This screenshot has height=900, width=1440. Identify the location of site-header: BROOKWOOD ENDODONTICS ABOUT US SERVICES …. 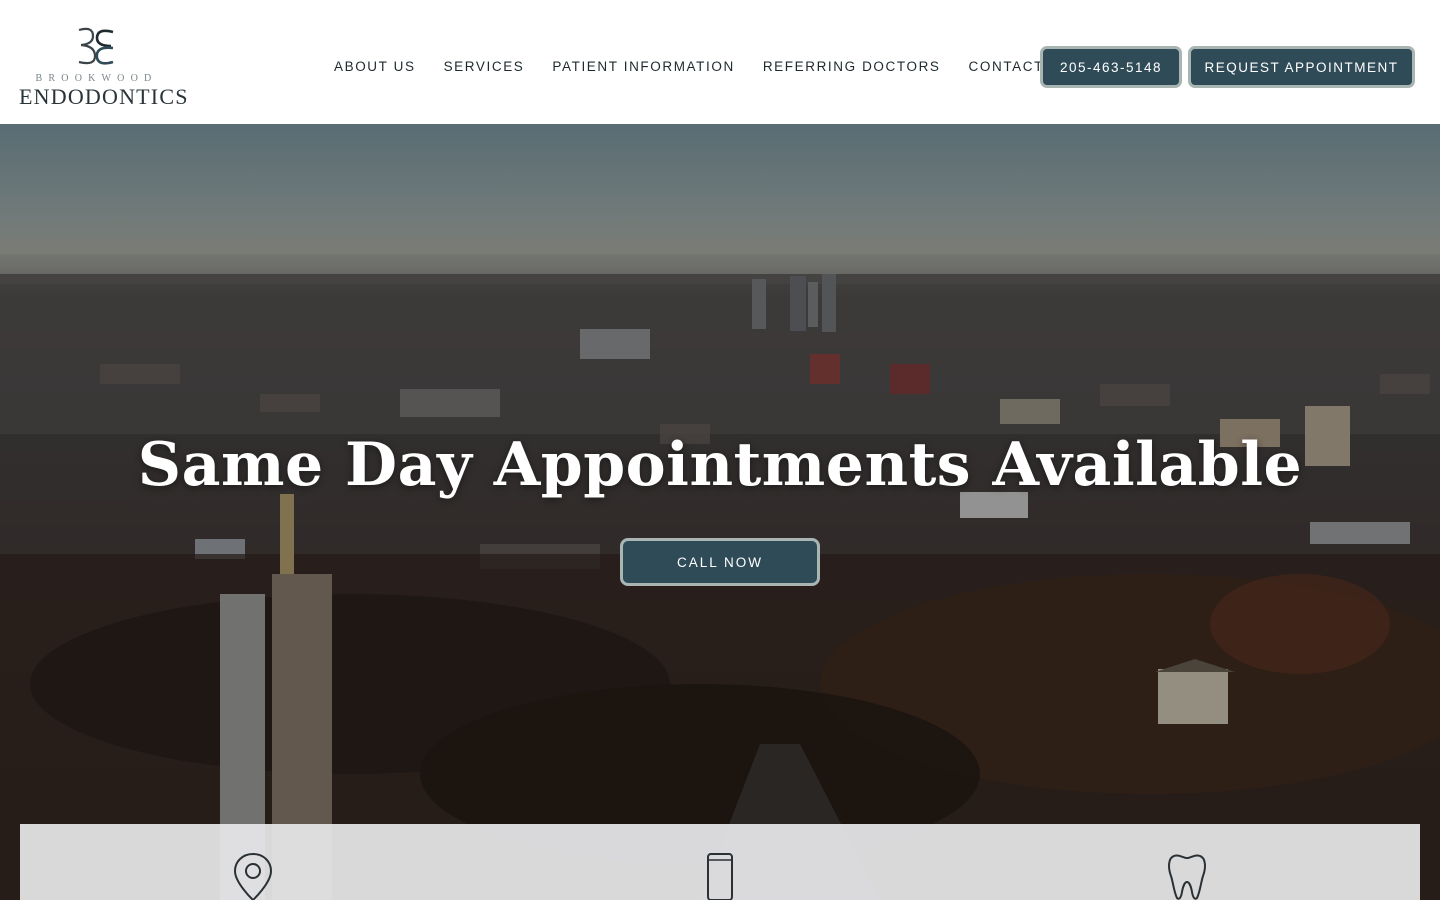
(720, 62).